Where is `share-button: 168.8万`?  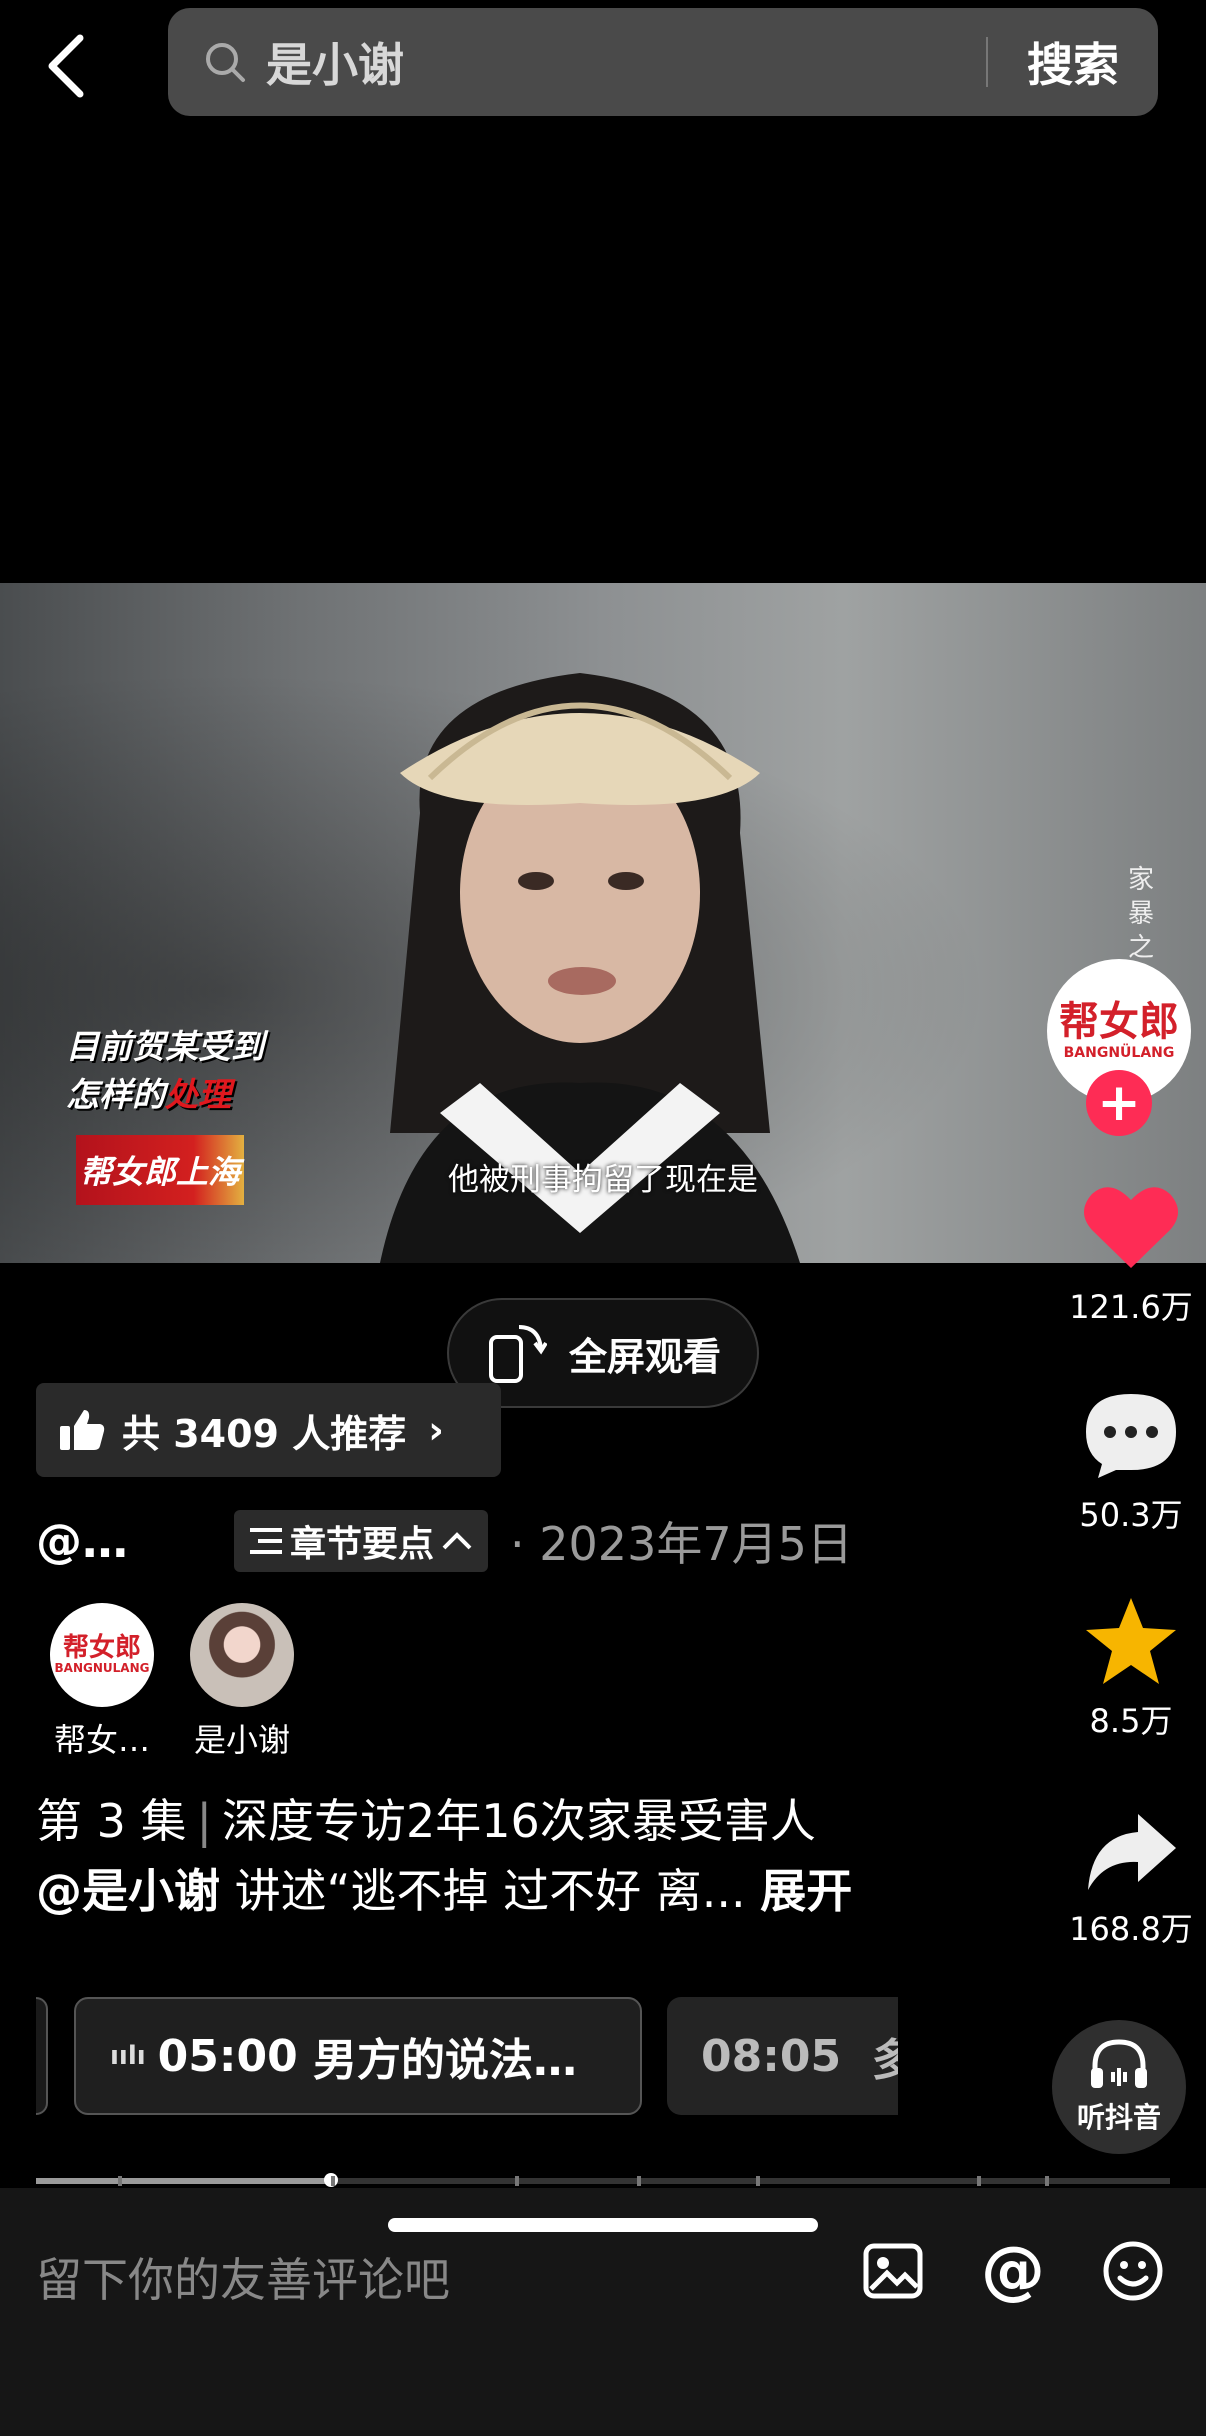
share-button: 168.8万 is located at coordinates (1131, 1880).